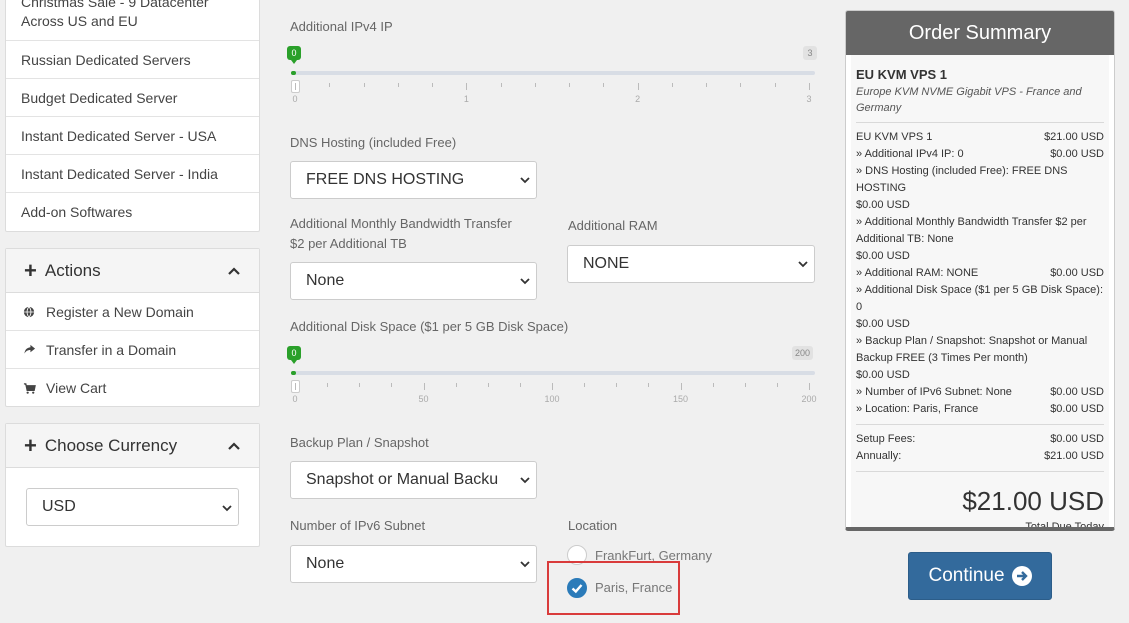  I want to click on ipv6-select: None, so click(413, 564).